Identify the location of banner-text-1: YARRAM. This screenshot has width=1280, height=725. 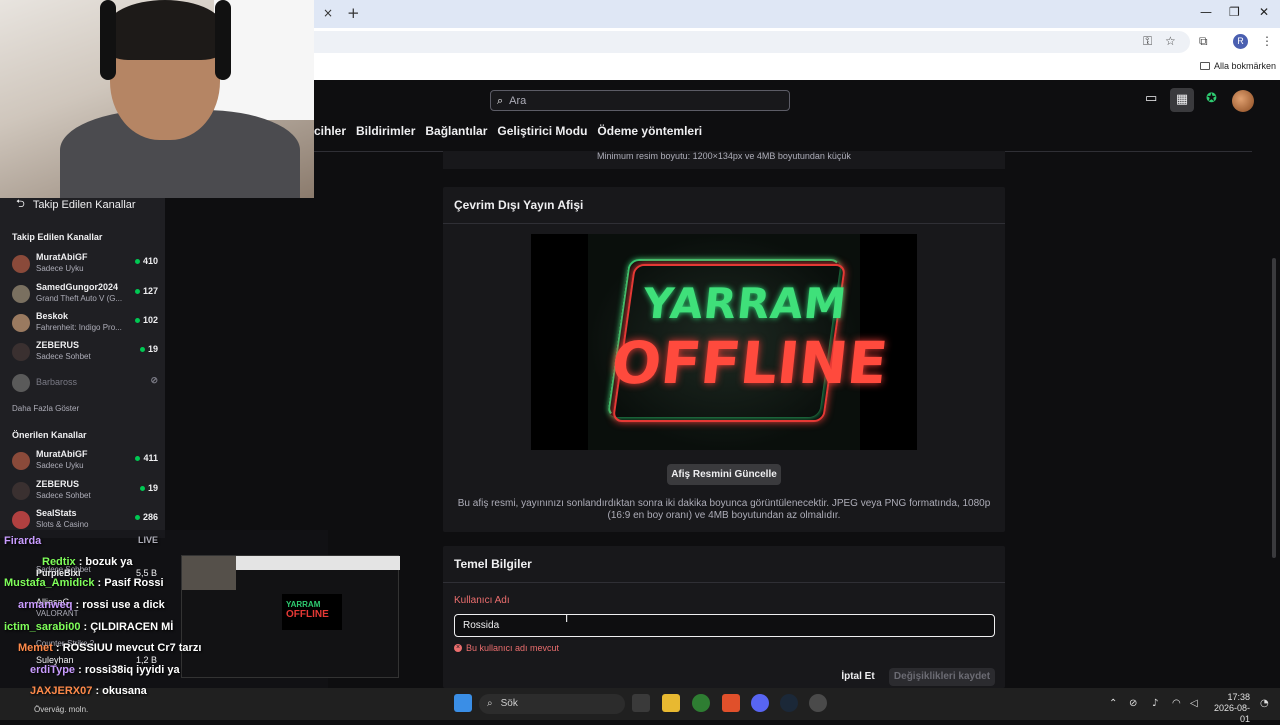
(745, 303).